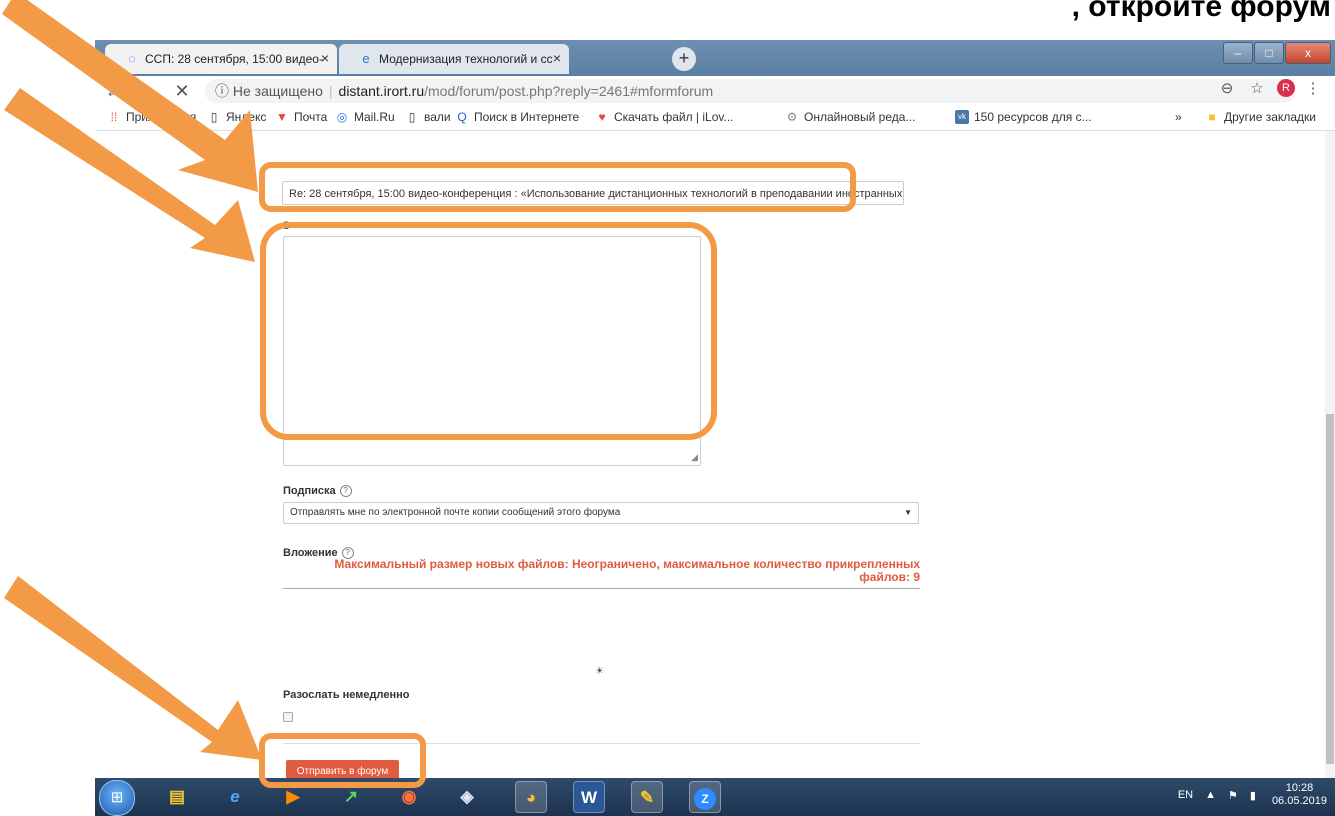  I want to click on arrow-submit, so click(133, 668).